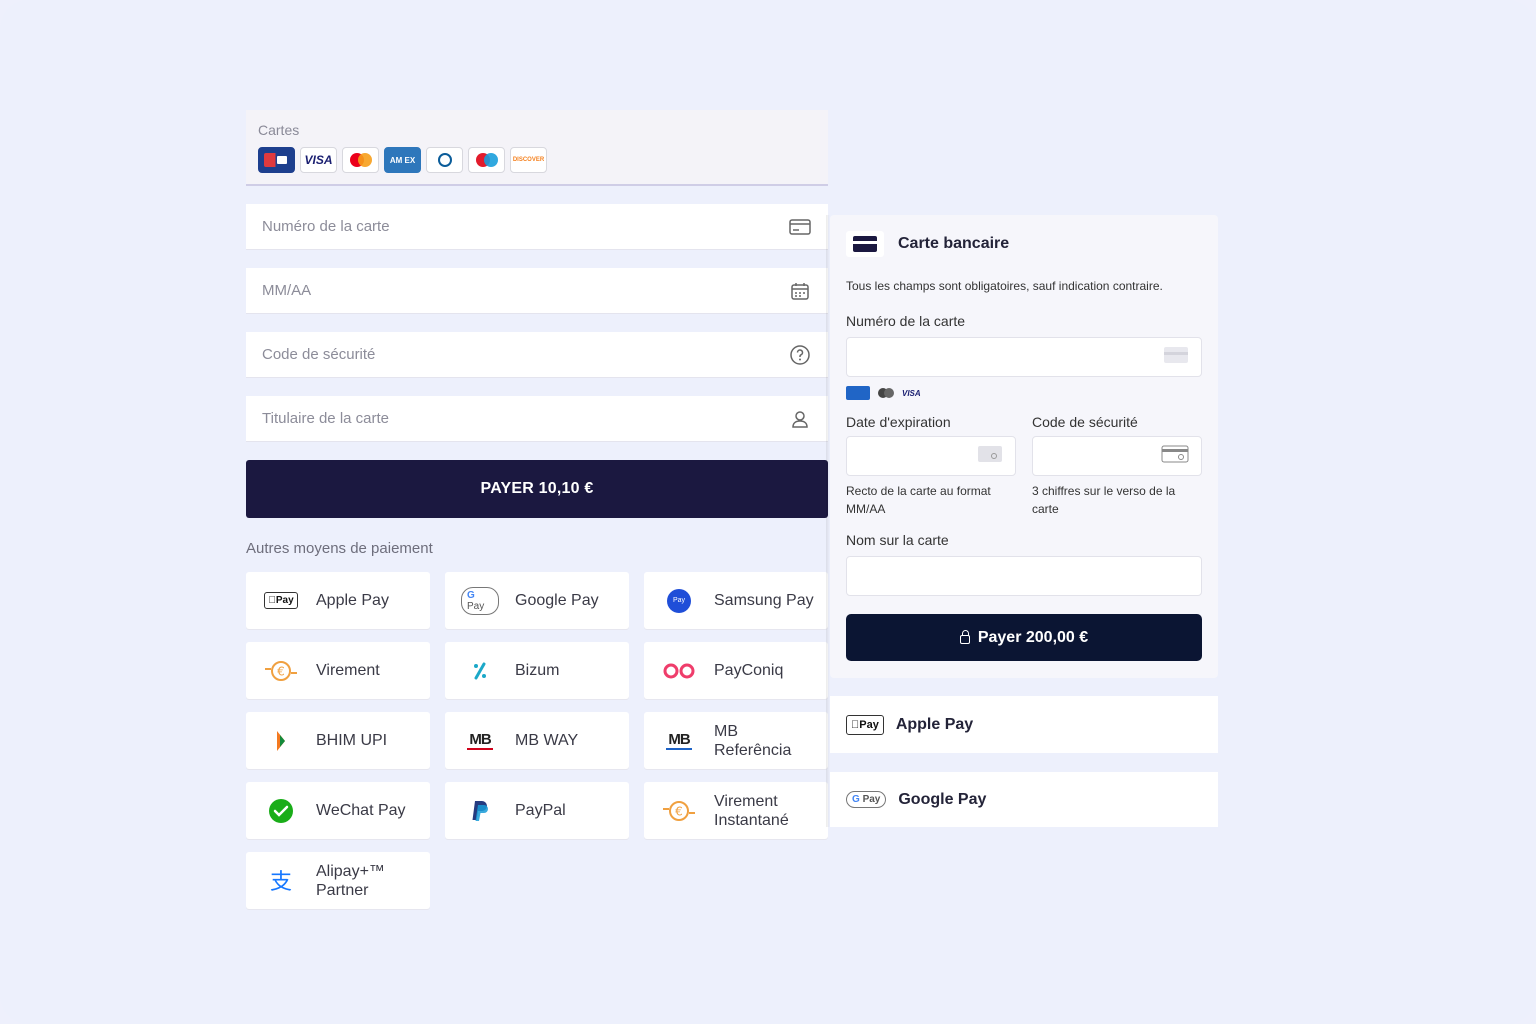  I want to click on security-code-field: Code de sécurité, so click(537, 355).